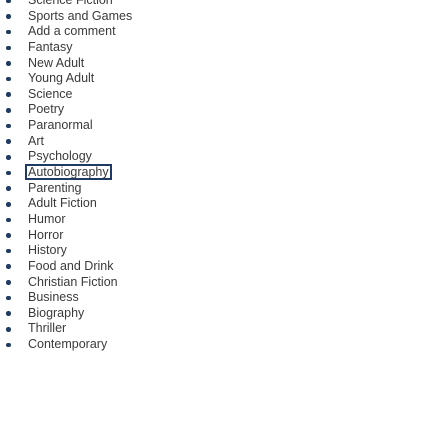 Image resolution: width=448 pixels, height=448 pixels. I want to click on genre-label: Art, so click(36, 140).